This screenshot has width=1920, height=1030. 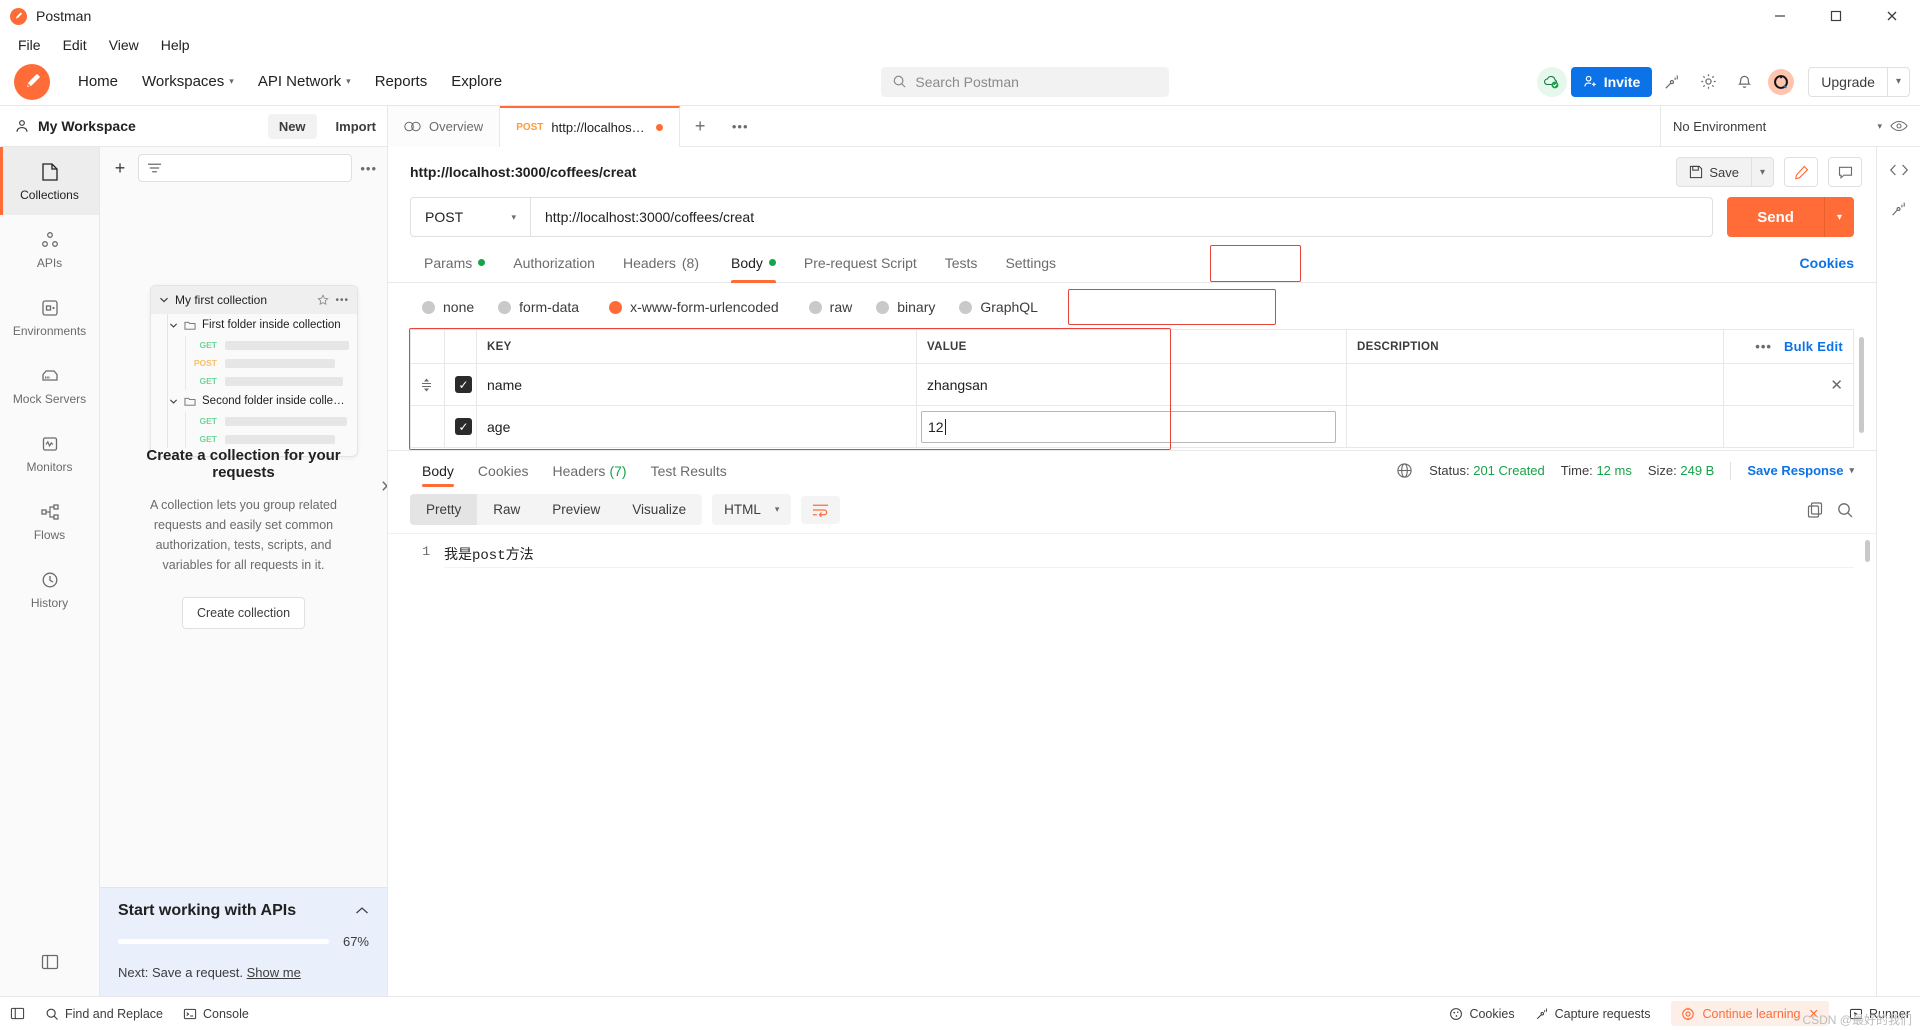 I want to click on edit-request-button, so click(x=1801, y=172).